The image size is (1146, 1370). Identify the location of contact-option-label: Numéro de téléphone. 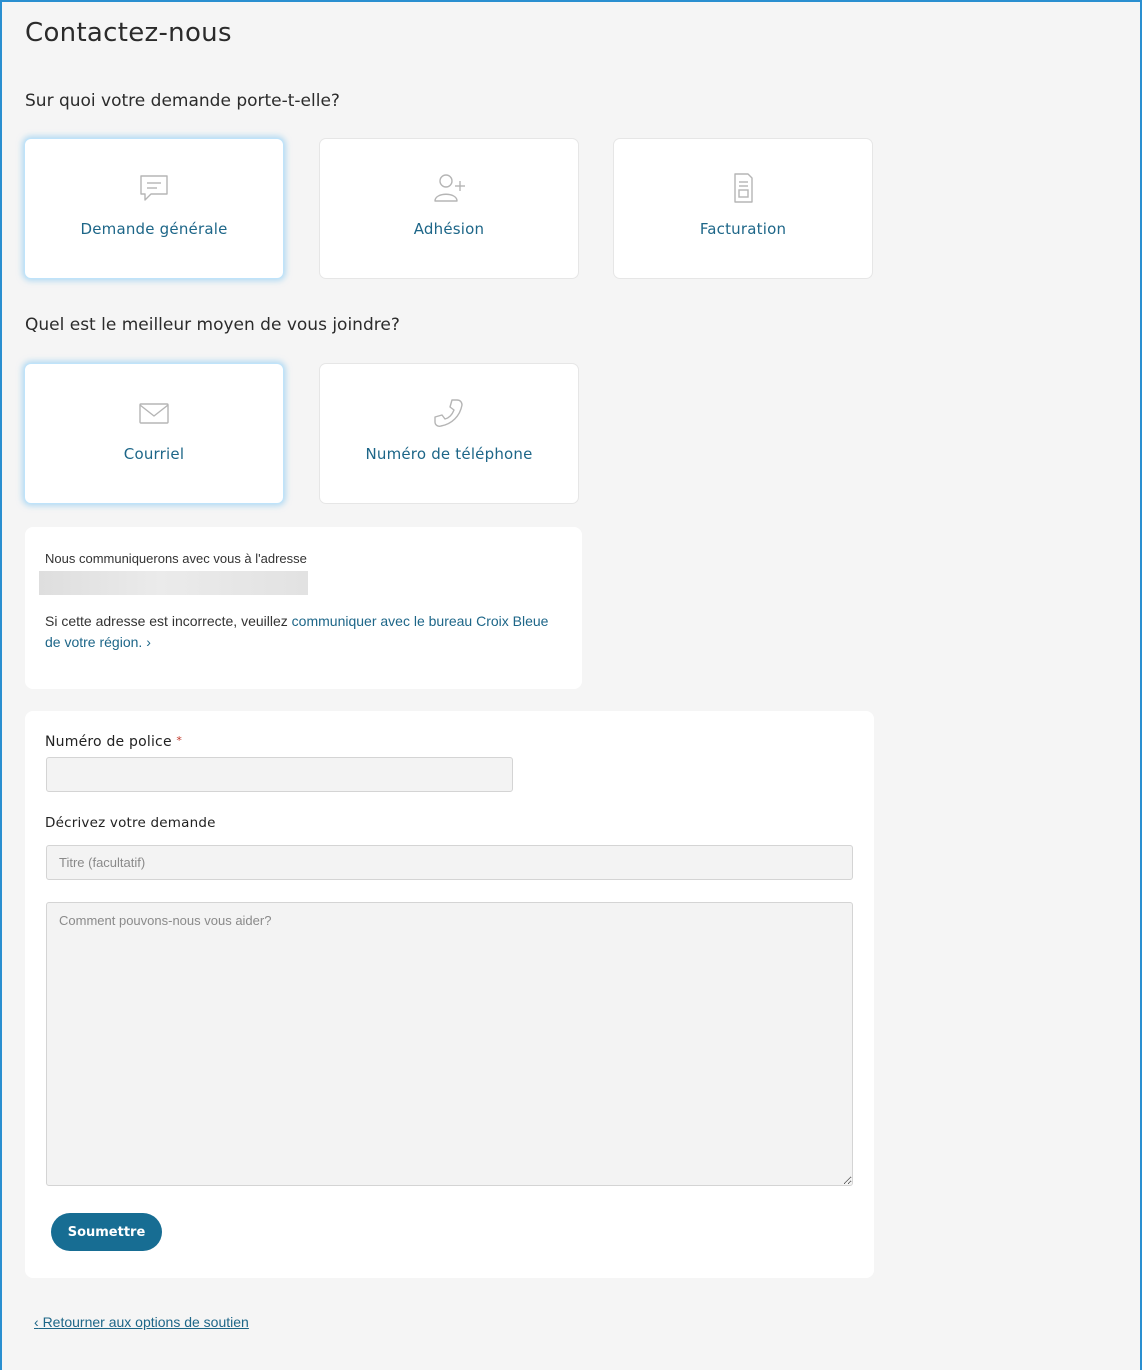
(449, 454).